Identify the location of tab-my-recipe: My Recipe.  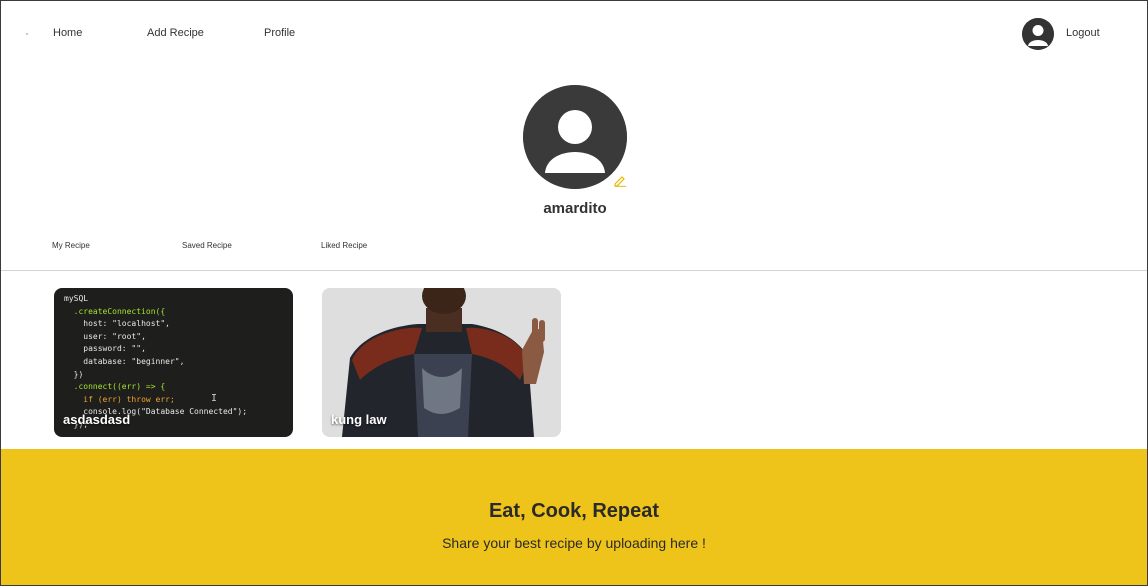
(71, 245).